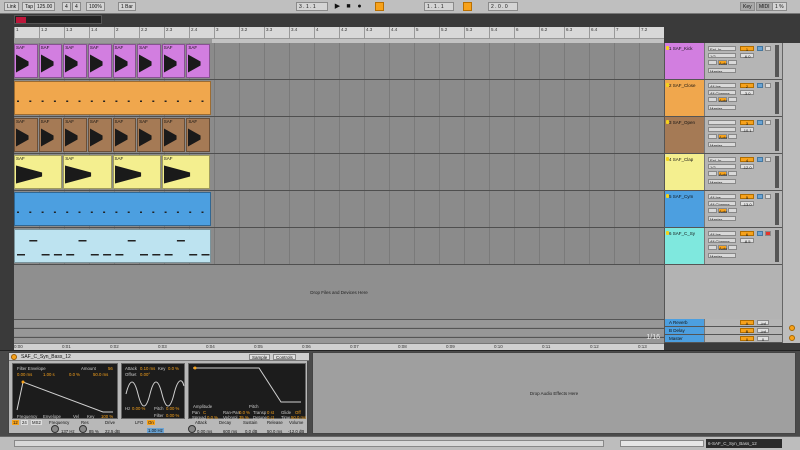 Image resolution: width=800 pixels, height=450 pixels. Describe the element at coordinates (685, 246) in the screenshot. I see `track-header: 6 SAF_C_Sy` at that location.